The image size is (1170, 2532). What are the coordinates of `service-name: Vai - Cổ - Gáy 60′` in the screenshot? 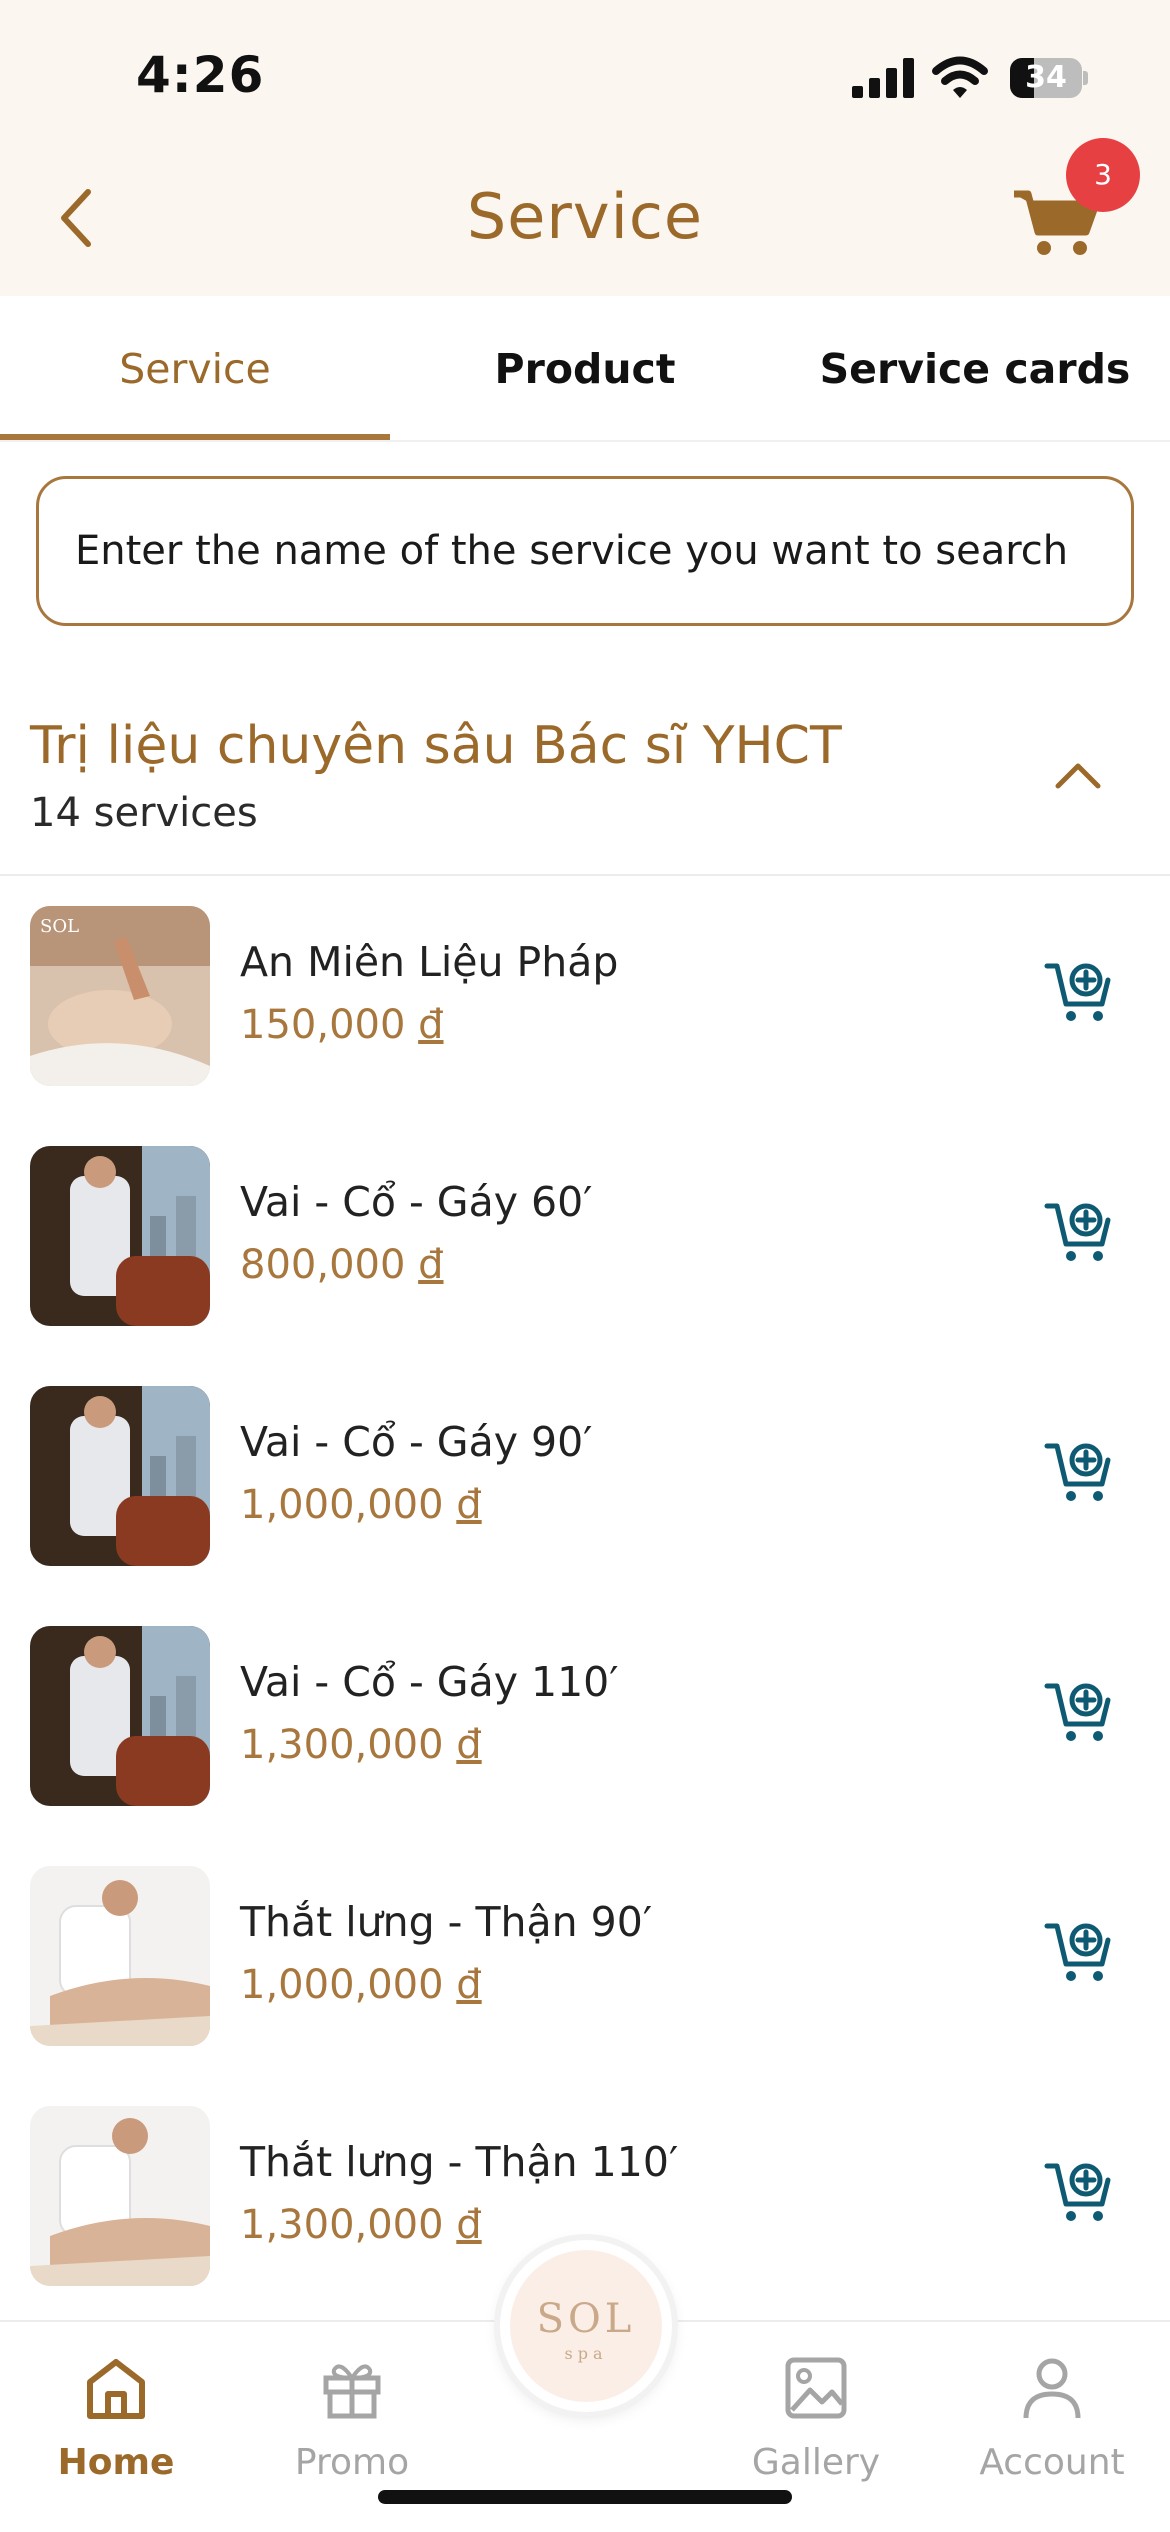 It's located at (416, 1202).